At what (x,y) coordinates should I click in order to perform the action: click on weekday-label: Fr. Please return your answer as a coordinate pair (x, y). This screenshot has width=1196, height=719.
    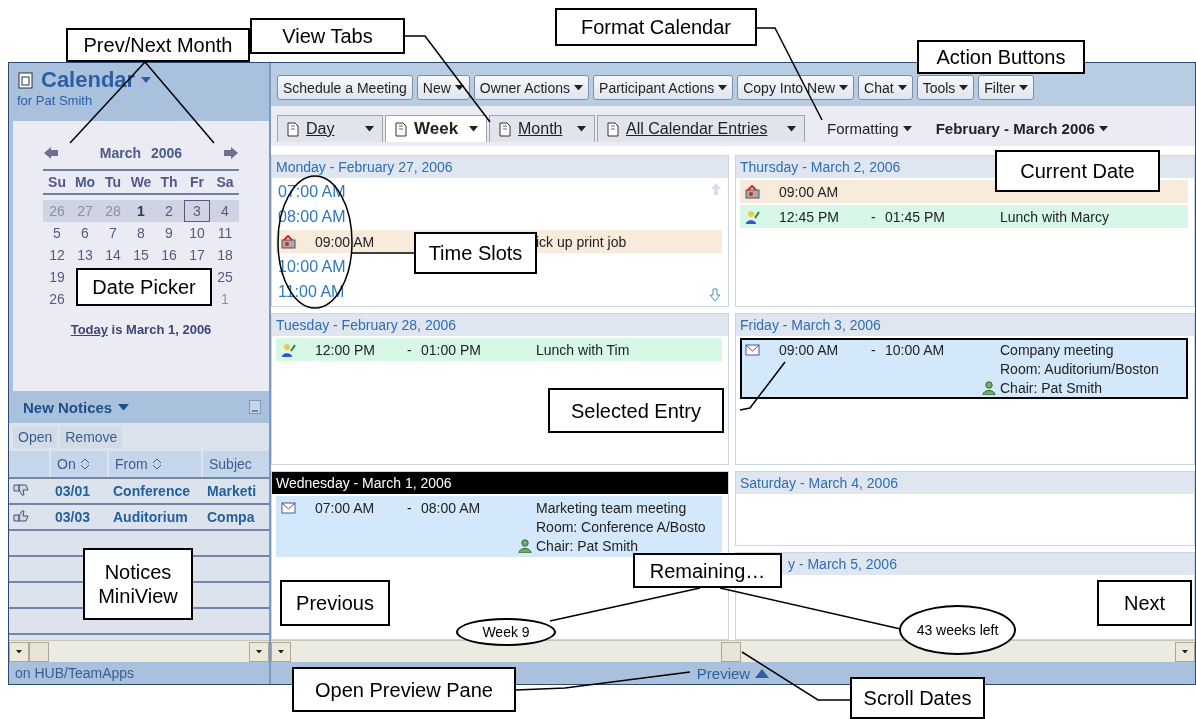
    Looking at the image, I should click on (197, 182).